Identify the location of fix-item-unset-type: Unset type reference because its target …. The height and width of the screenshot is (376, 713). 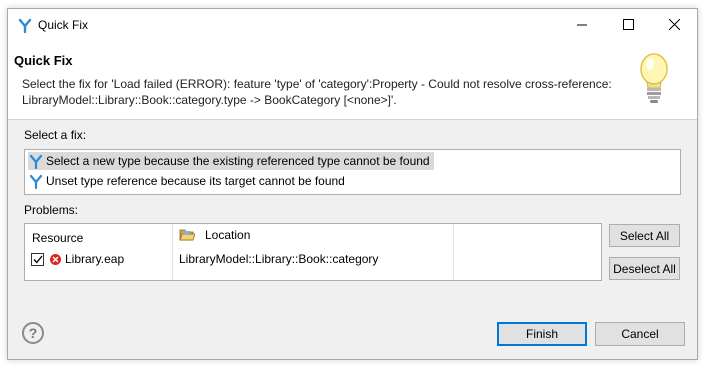
(188, 181).